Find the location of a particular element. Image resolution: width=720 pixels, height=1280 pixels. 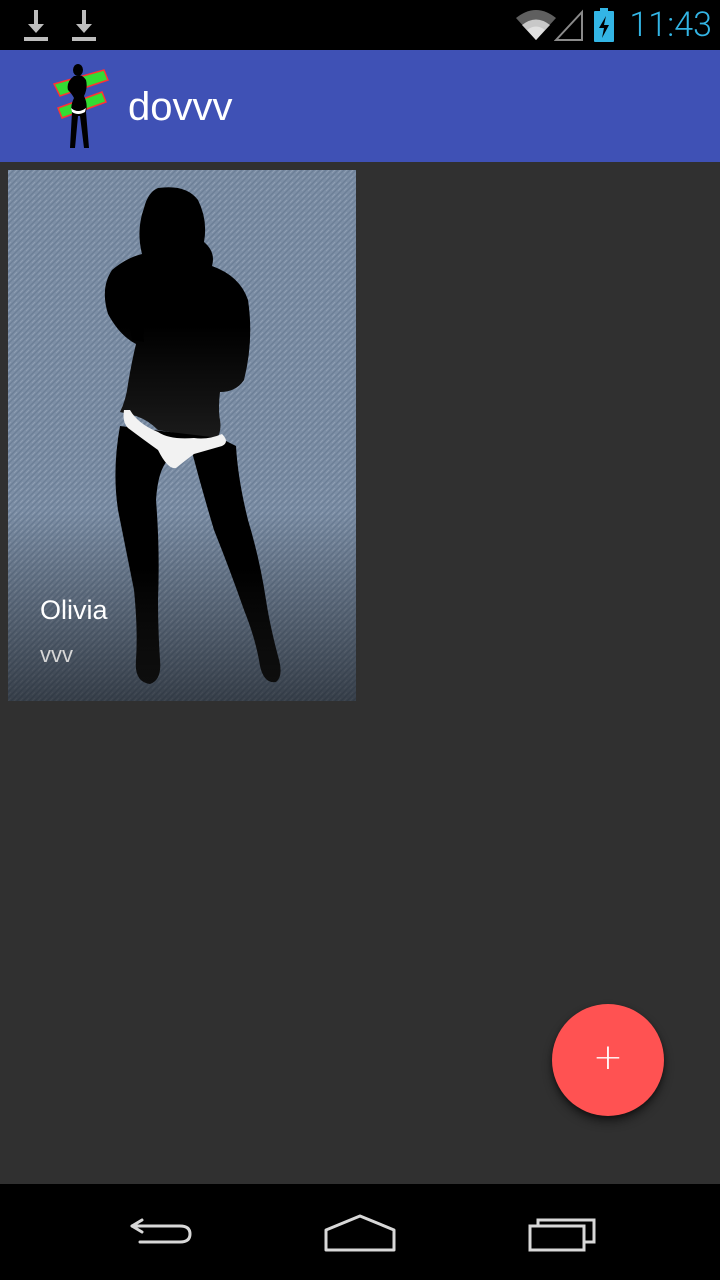

add-icon: + is located at coordinates (608, 1057).